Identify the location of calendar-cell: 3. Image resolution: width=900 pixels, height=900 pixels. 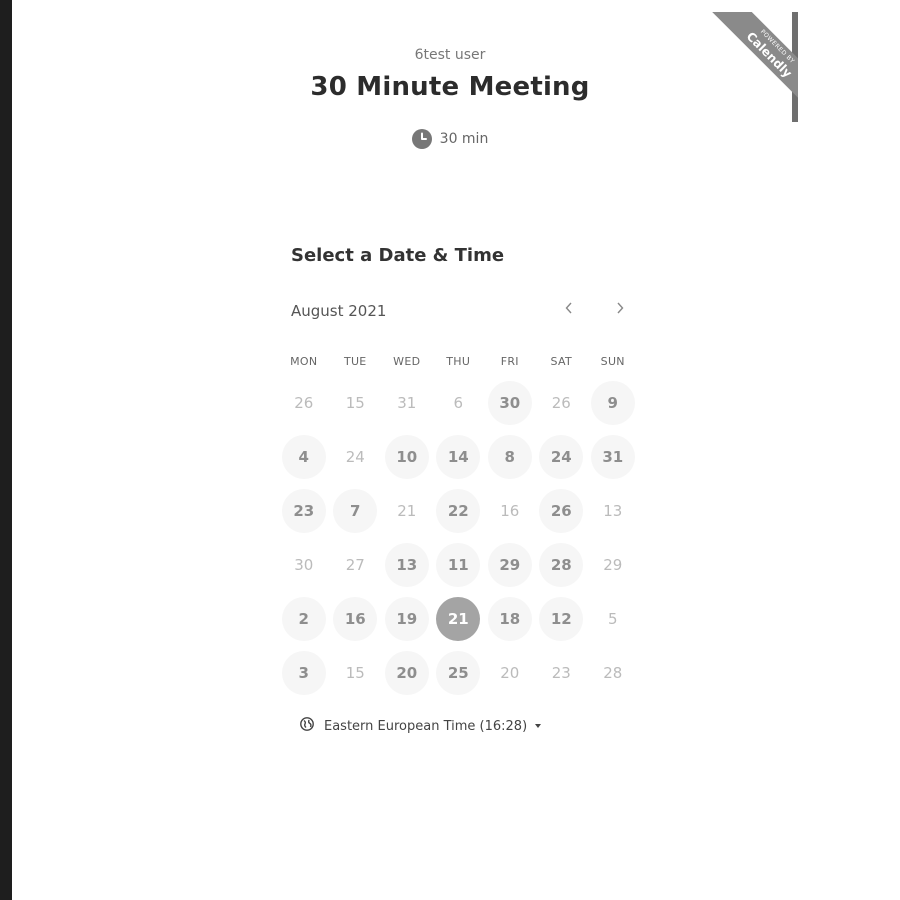
(304, 673).